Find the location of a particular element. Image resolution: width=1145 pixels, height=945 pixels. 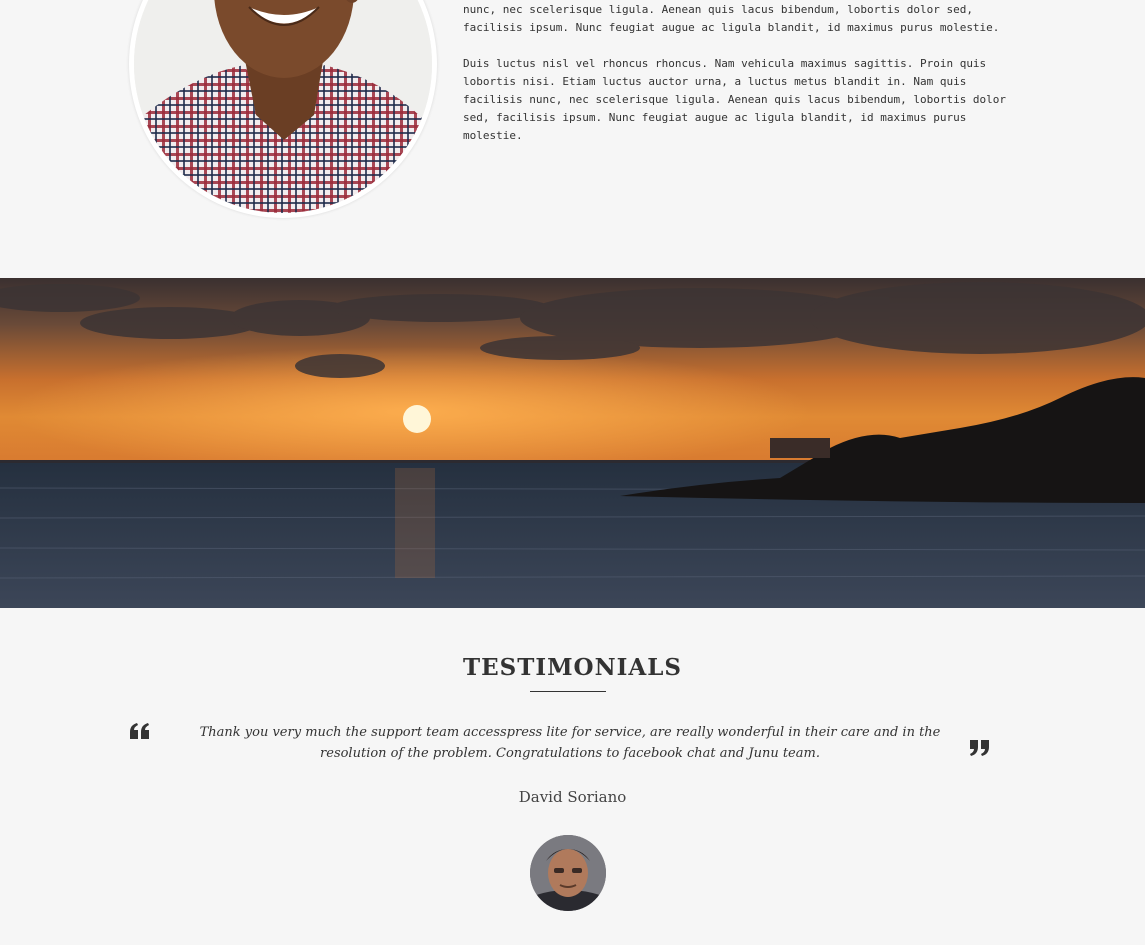

close-quote-icon is located at coordinates (979, 748).